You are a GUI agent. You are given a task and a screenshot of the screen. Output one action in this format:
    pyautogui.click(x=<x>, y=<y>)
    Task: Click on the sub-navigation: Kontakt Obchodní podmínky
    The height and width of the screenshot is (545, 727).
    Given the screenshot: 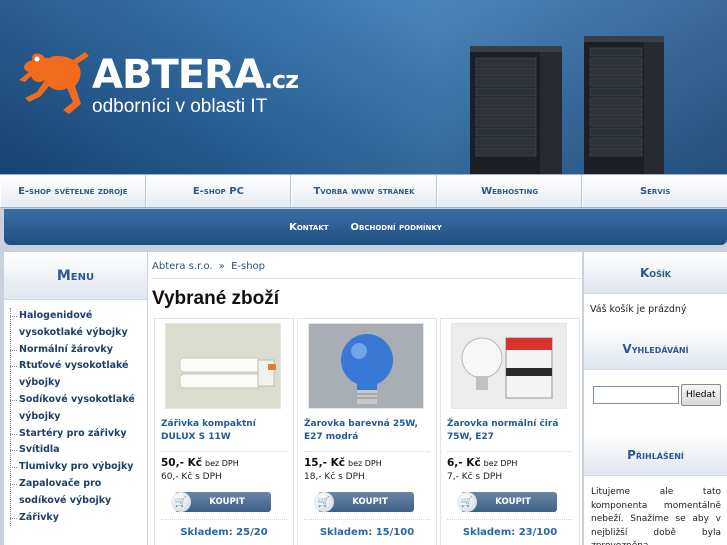 What is the action you would take?
    pyautogui.click(x=365, y=227)
    